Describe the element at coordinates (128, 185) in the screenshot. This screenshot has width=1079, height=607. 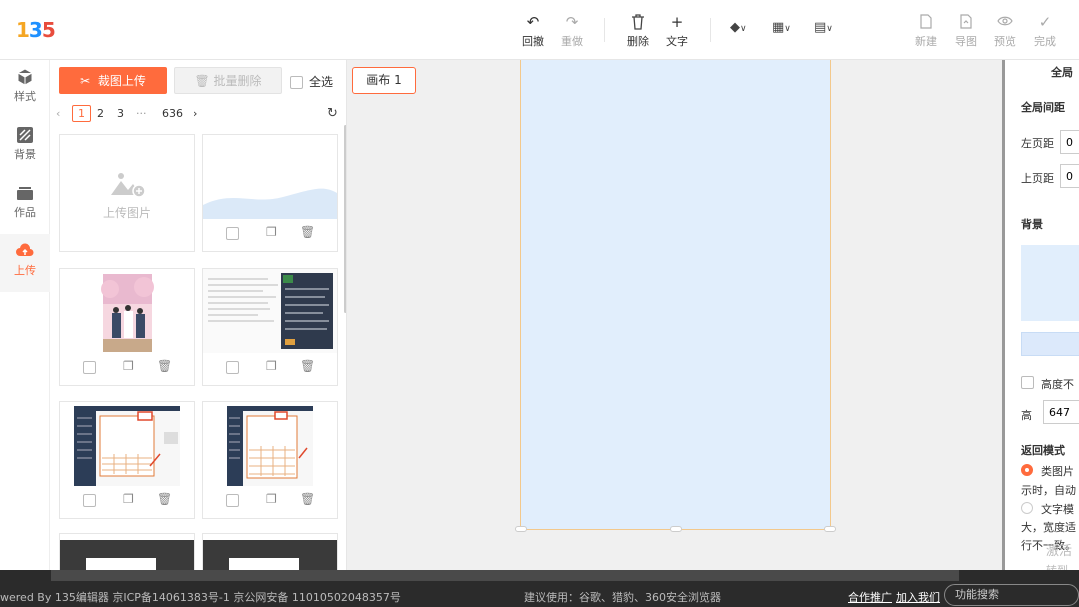
I see `image-add-icon` at that location.